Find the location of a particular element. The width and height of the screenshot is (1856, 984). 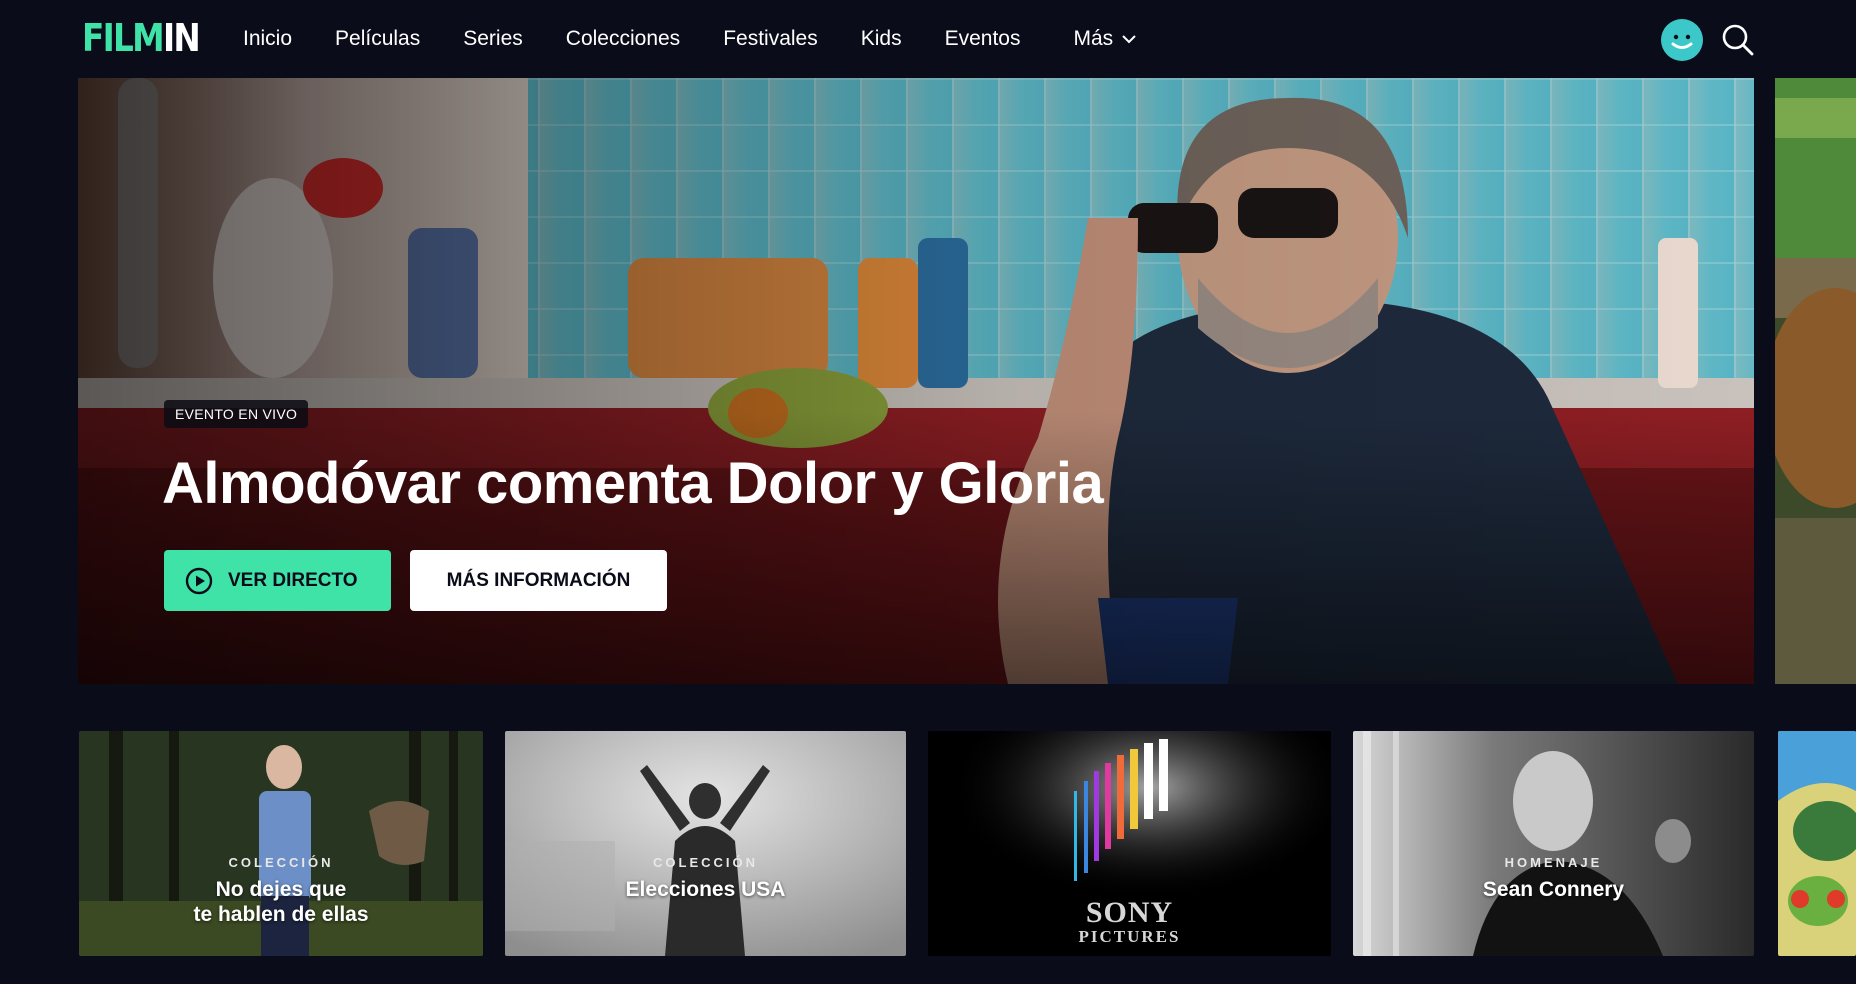

more-info-label: MÁS INFORMACIÓN is located at coordinates (538, 580).